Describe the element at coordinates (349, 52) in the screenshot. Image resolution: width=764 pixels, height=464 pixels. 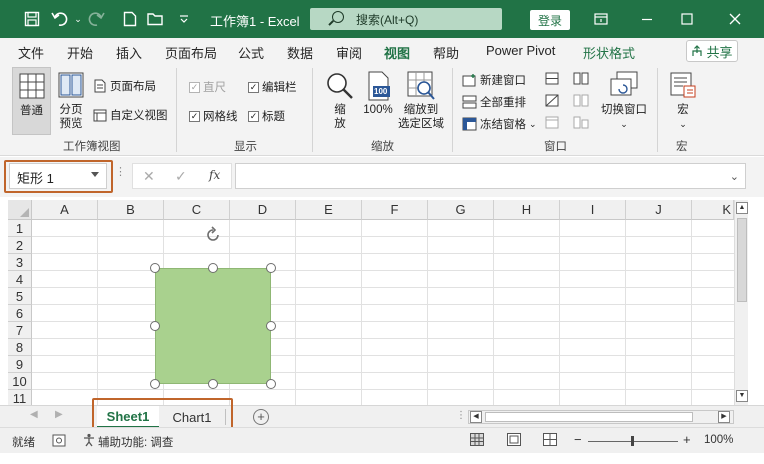
I see `tab-review: 审阅` at that location.